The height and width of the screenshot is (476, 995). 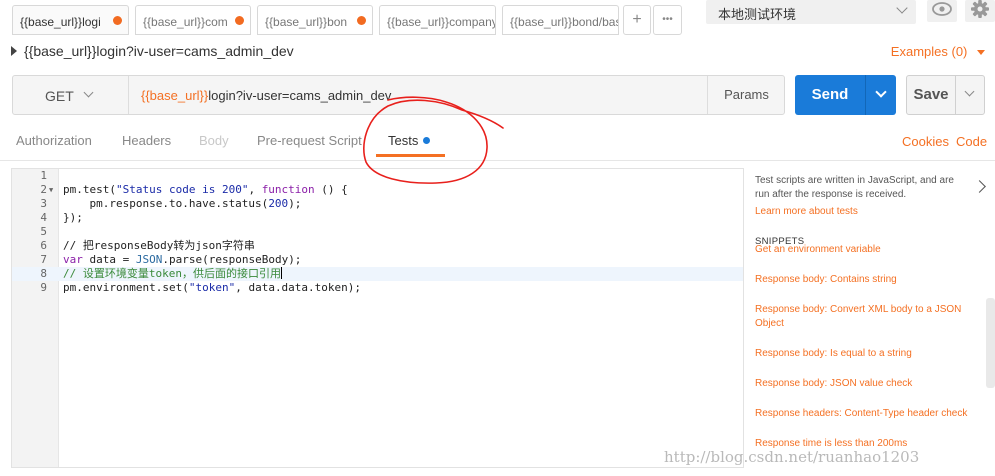 I want to click on annotation-circle, so click(x=433, y=140).